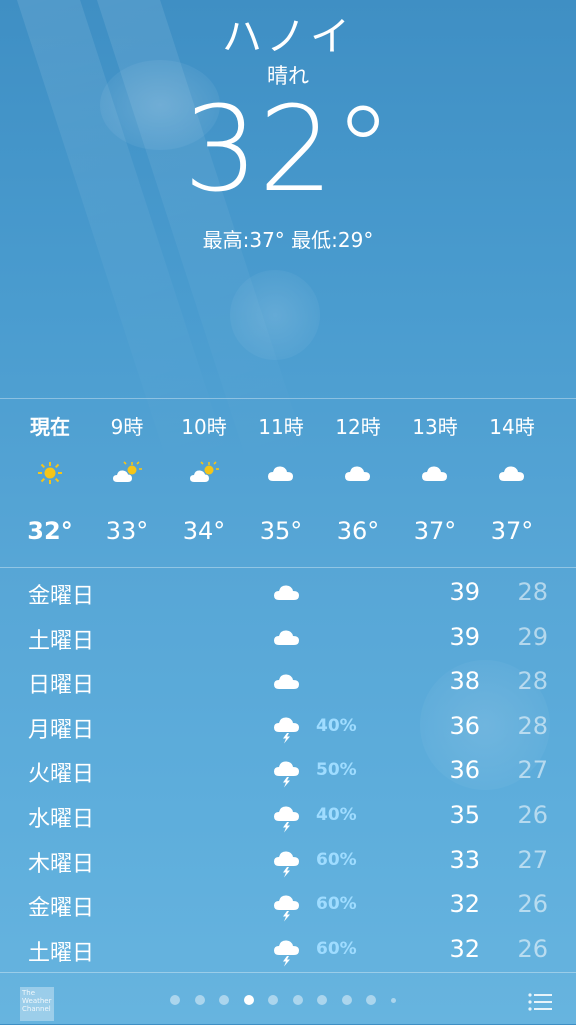 This screenshot has height=1025, width=576. I want to click on high-temperature: 38, so click(464, 681).